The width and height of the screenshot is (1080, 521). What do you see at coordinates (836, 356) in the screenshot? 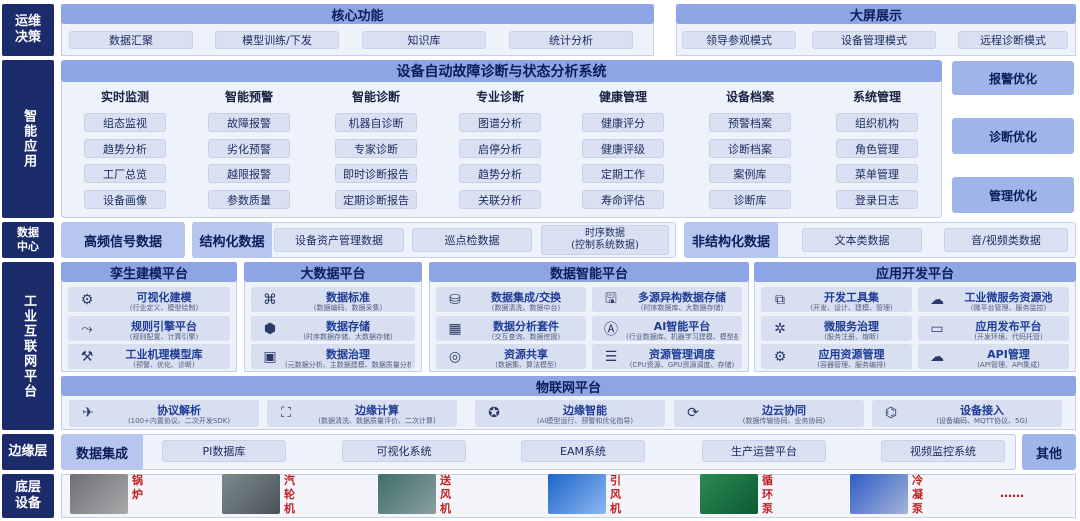
I see `platform-card: ⚙ 应用资源管理 (容器管理、服务编排)` at bounding box center [836, 356].